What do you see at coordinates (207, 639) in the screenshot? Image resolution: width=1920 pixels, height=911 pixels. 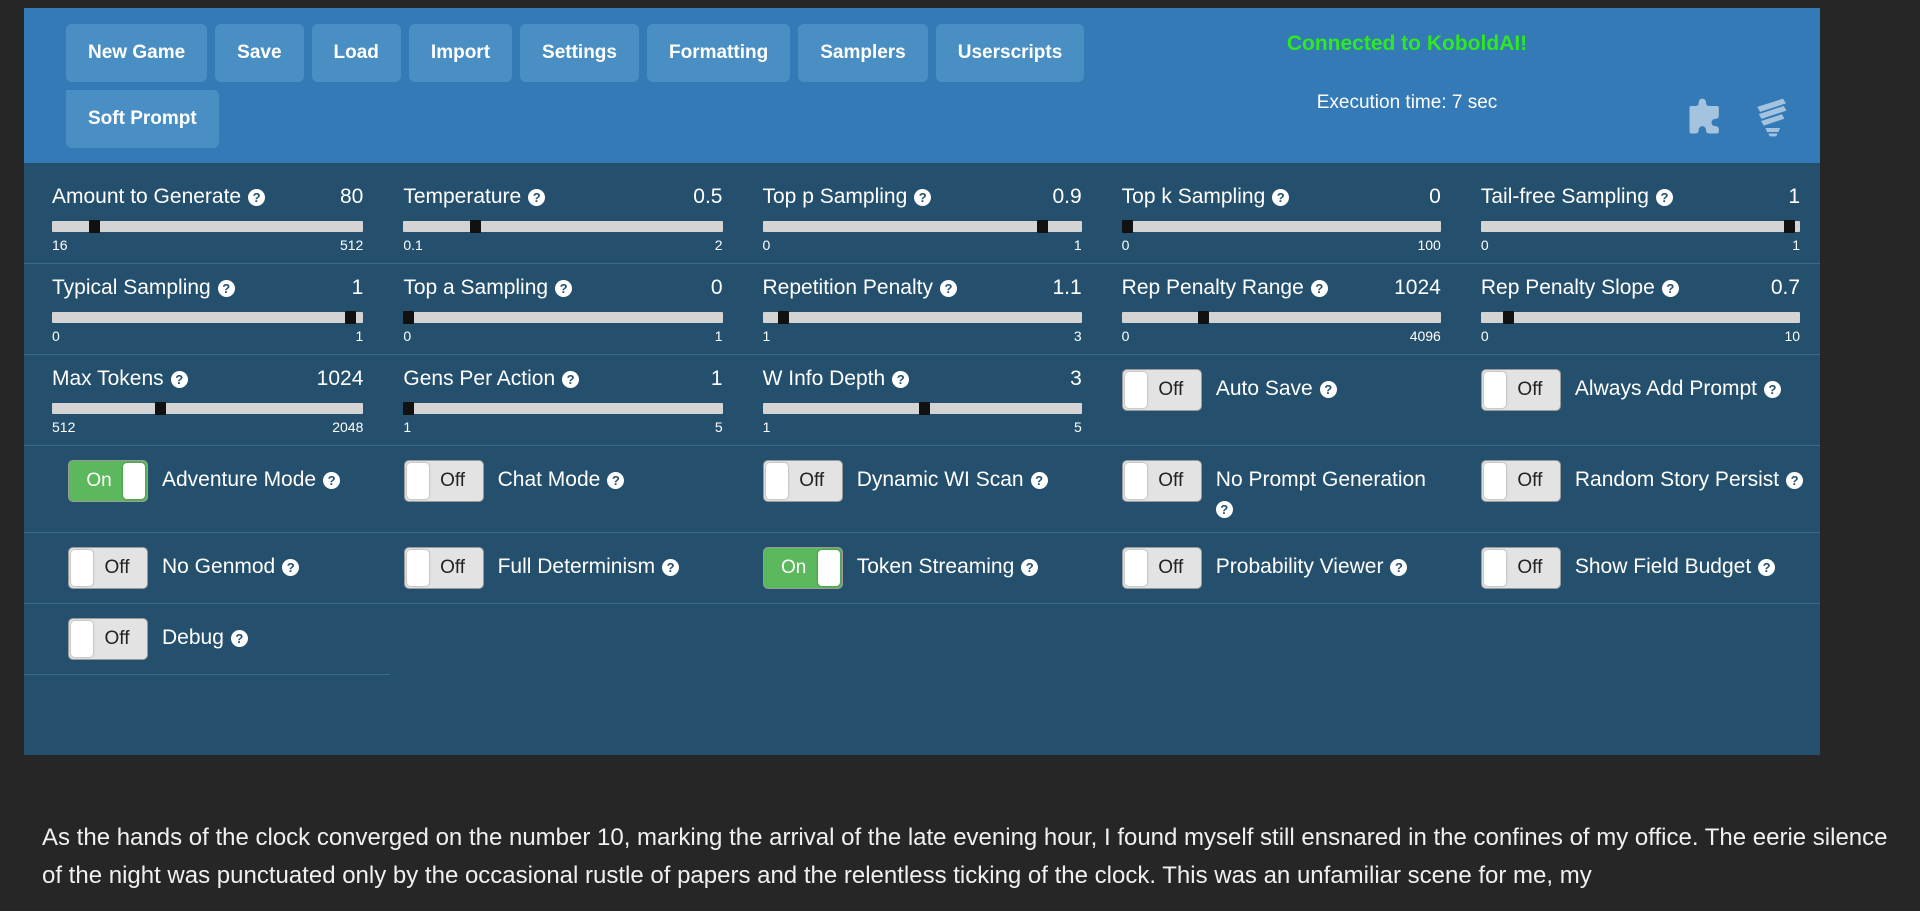 I see `toggle-debug: Off Debug?` at bounding box center [207, 639].